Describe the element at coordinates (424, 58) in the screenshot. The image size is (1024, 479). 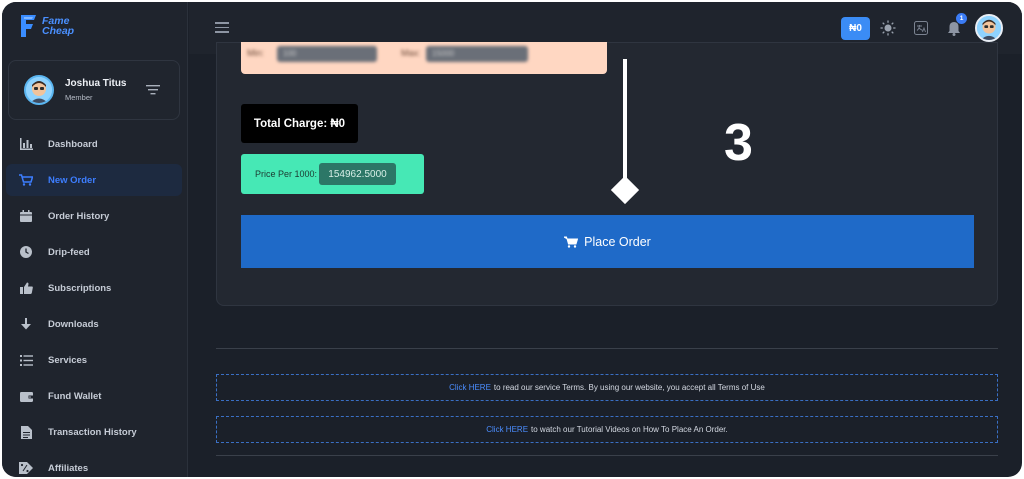
I see `min-max-box: Min: 100 Max: 15000` at that location.